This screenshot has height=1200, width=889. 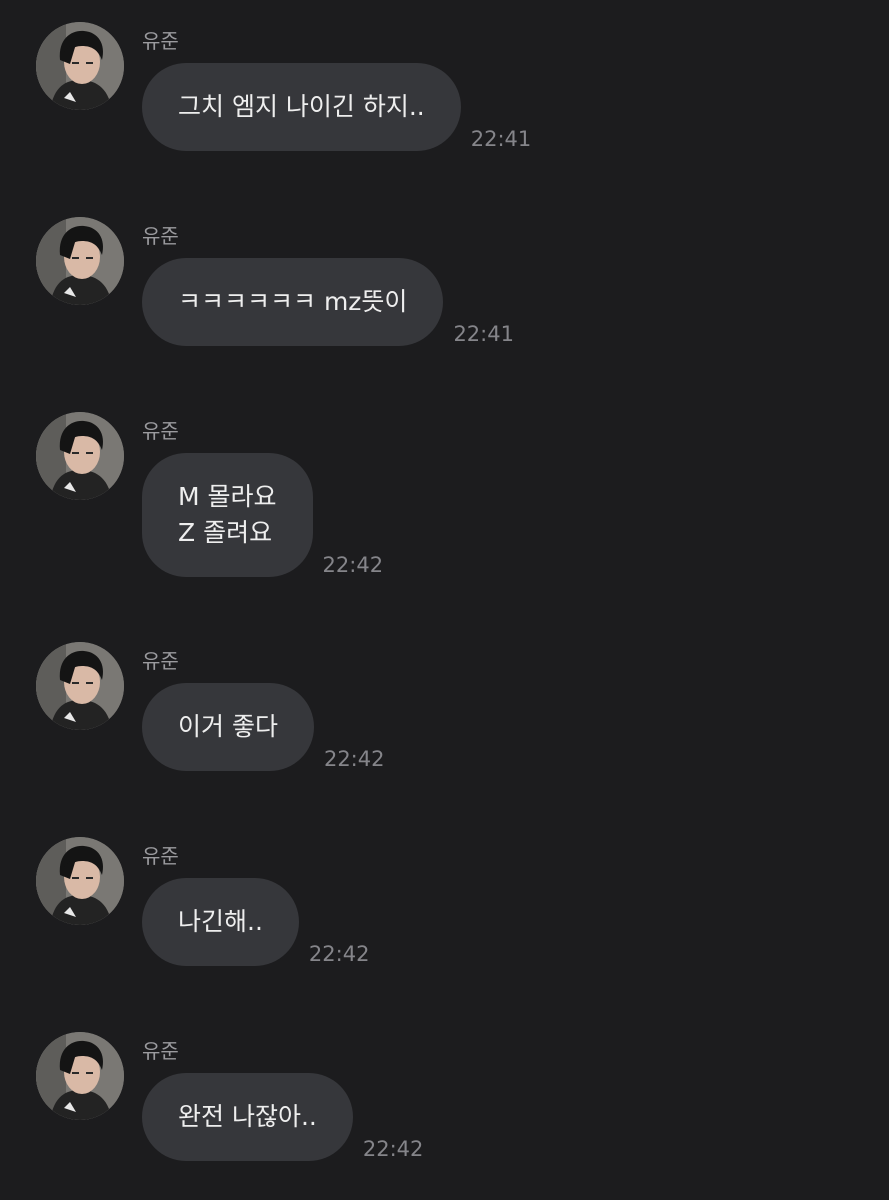 I want to click on message-row: 완전 나잖아.. 22:42, so click(x=282, y=1117).